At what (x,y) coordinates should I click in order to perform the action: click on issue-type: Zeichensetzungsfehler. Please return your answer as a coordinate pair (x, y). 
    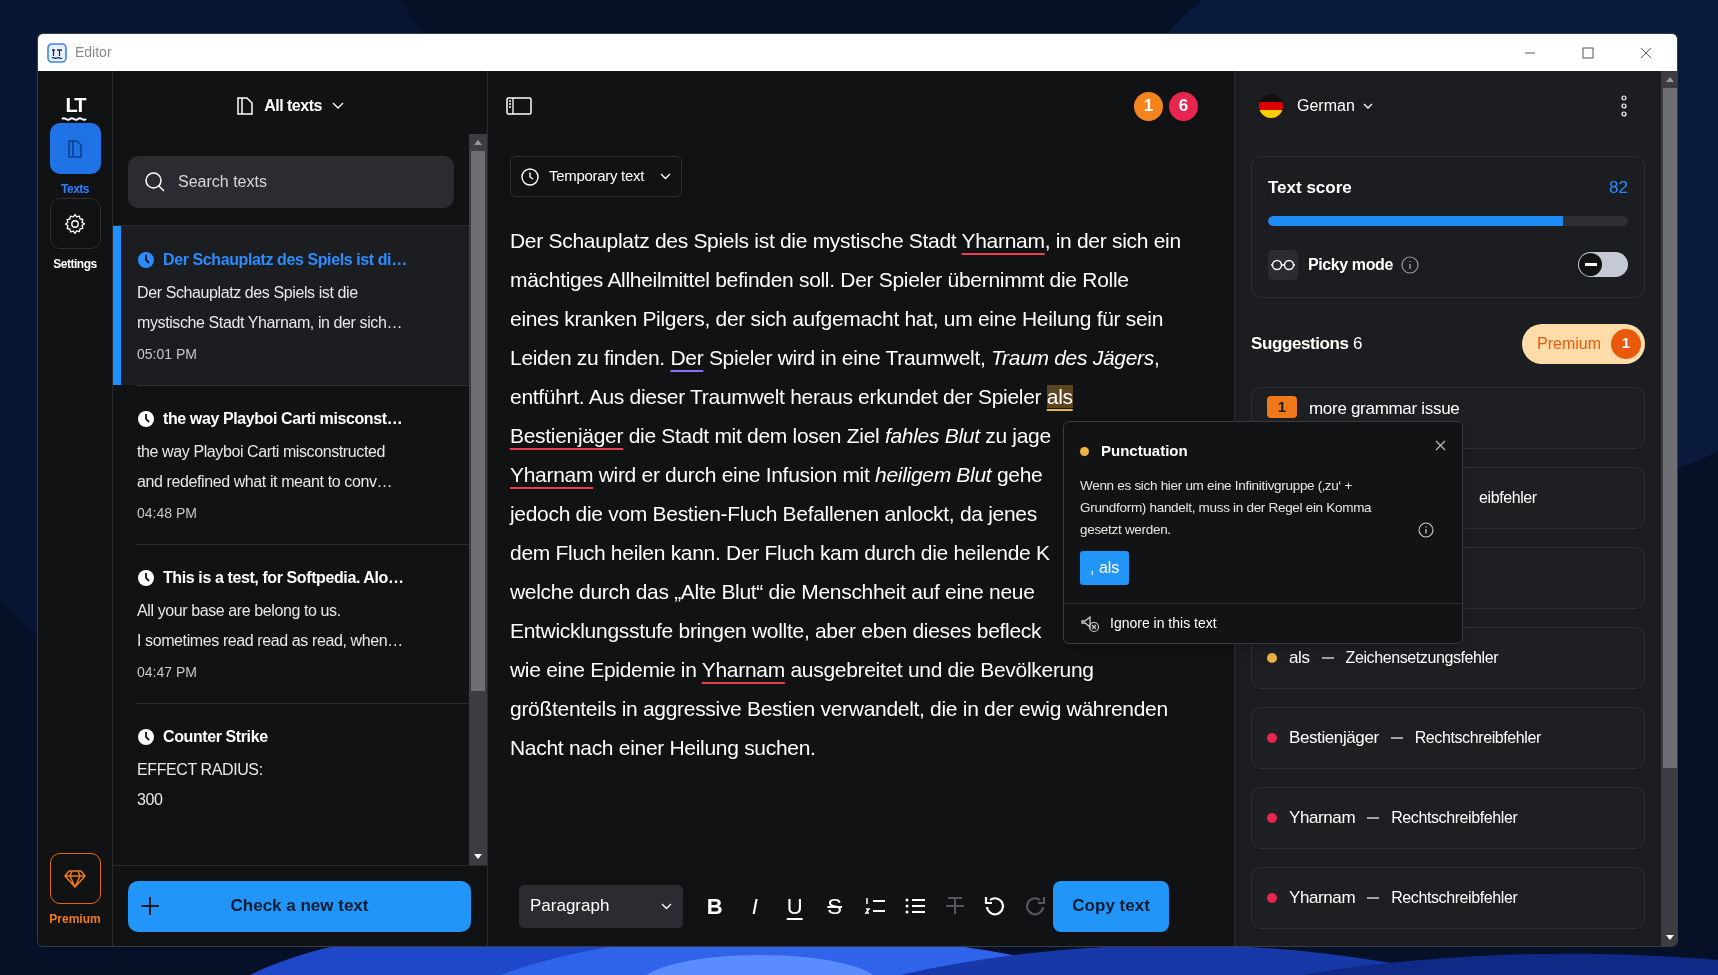
    Looking at the image, I should click on (1422, 658).